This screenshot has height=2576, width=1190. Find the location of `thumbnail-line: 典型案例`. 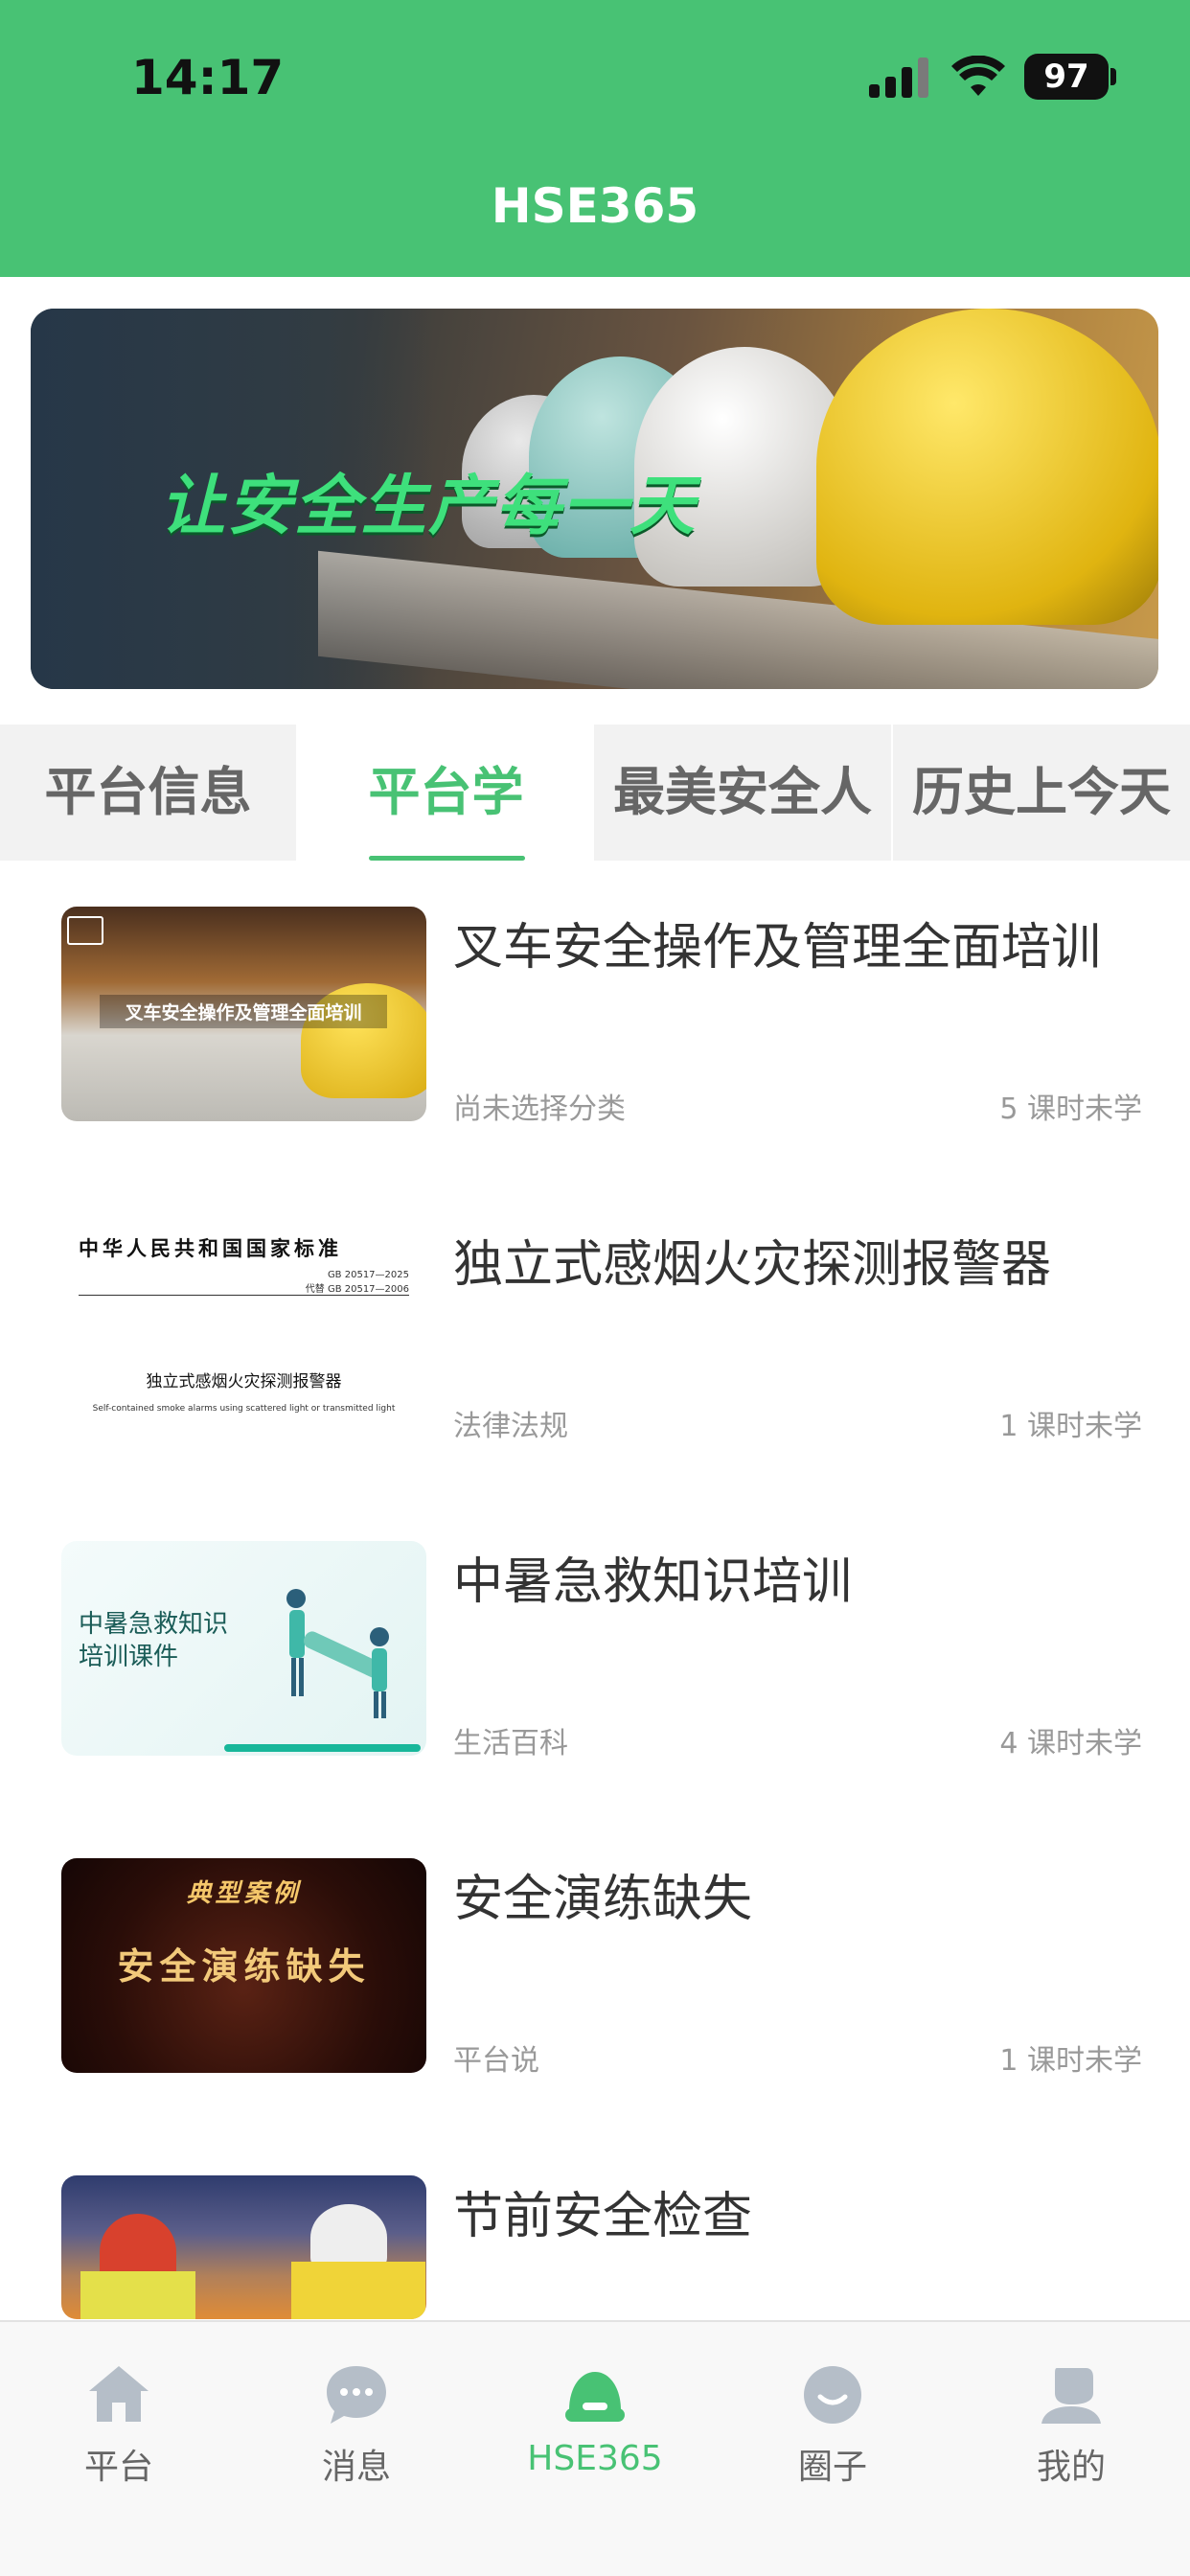

thumbnail-line: 典型案例 is located at coordinates (244, 1893).